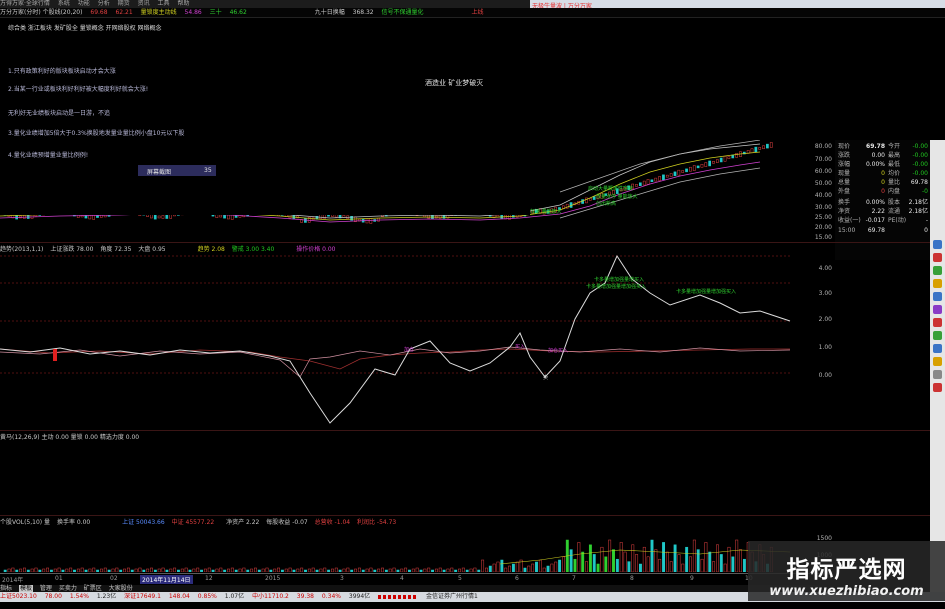  Describe the element at coordinates (18, 596) in the screenshot. I see `sh-index: 上证5023.10` at that location.